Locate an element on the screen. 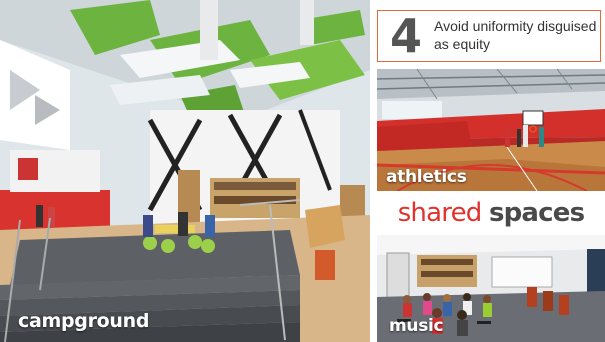 The width and height of the screenshot is (605, 342). athletics-photo: athletics is located at coordinates (491, 130).